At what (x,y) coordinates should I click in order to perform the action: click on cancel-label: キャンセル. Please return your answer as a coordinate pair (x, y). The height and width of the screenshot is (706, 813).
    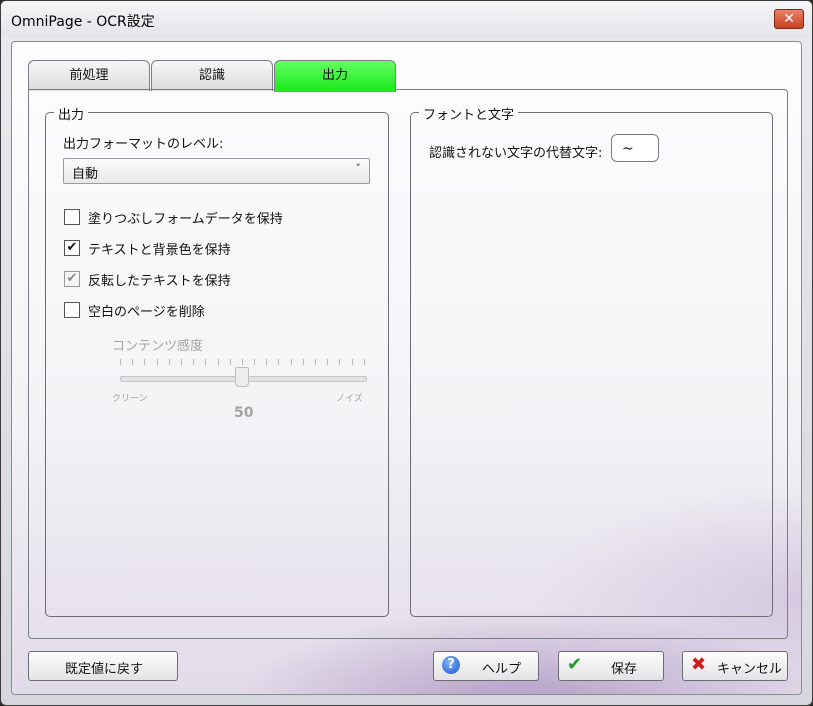
    Looking at the image, I should click on (750, 669).